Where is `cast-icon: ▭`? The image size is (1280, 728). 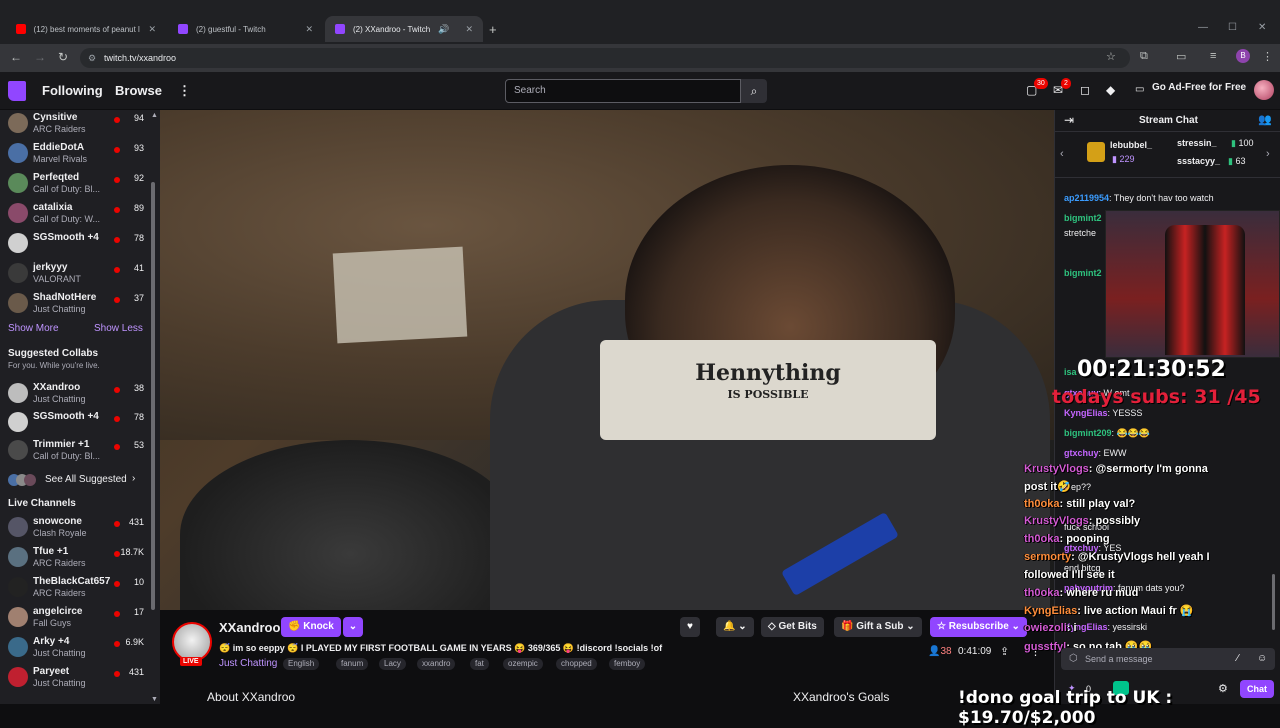 cast-icon: ▭ is located at coordinates (1181, 56).